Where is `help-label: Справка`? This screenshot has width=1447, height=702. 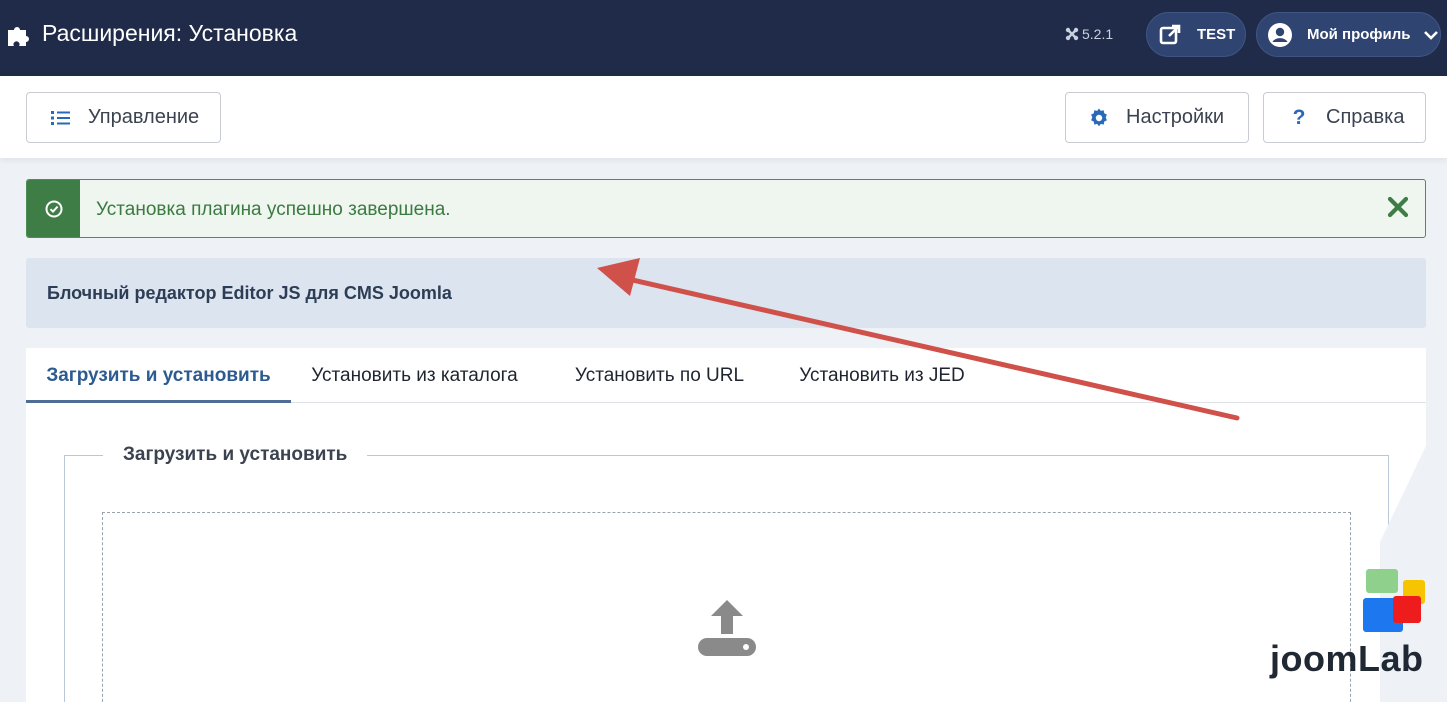 help-label: Справка is located at coordinates (1365, 117).